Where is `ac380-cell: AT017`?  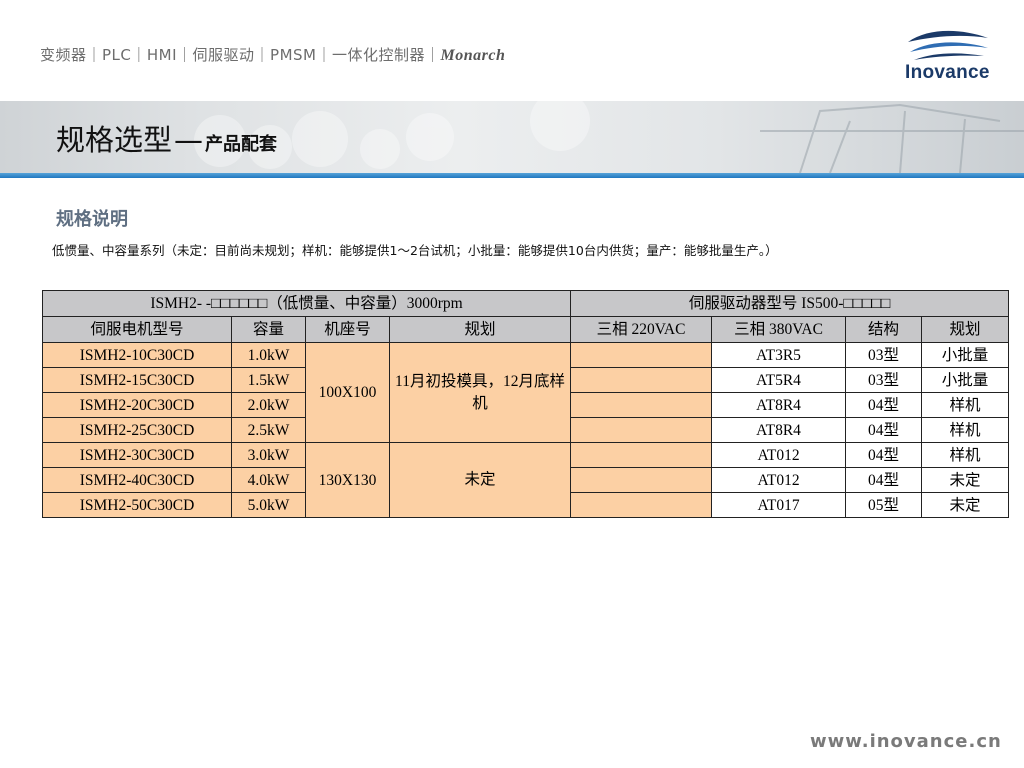
ac380-cell: AT017 is located at coordinates (779, 505).